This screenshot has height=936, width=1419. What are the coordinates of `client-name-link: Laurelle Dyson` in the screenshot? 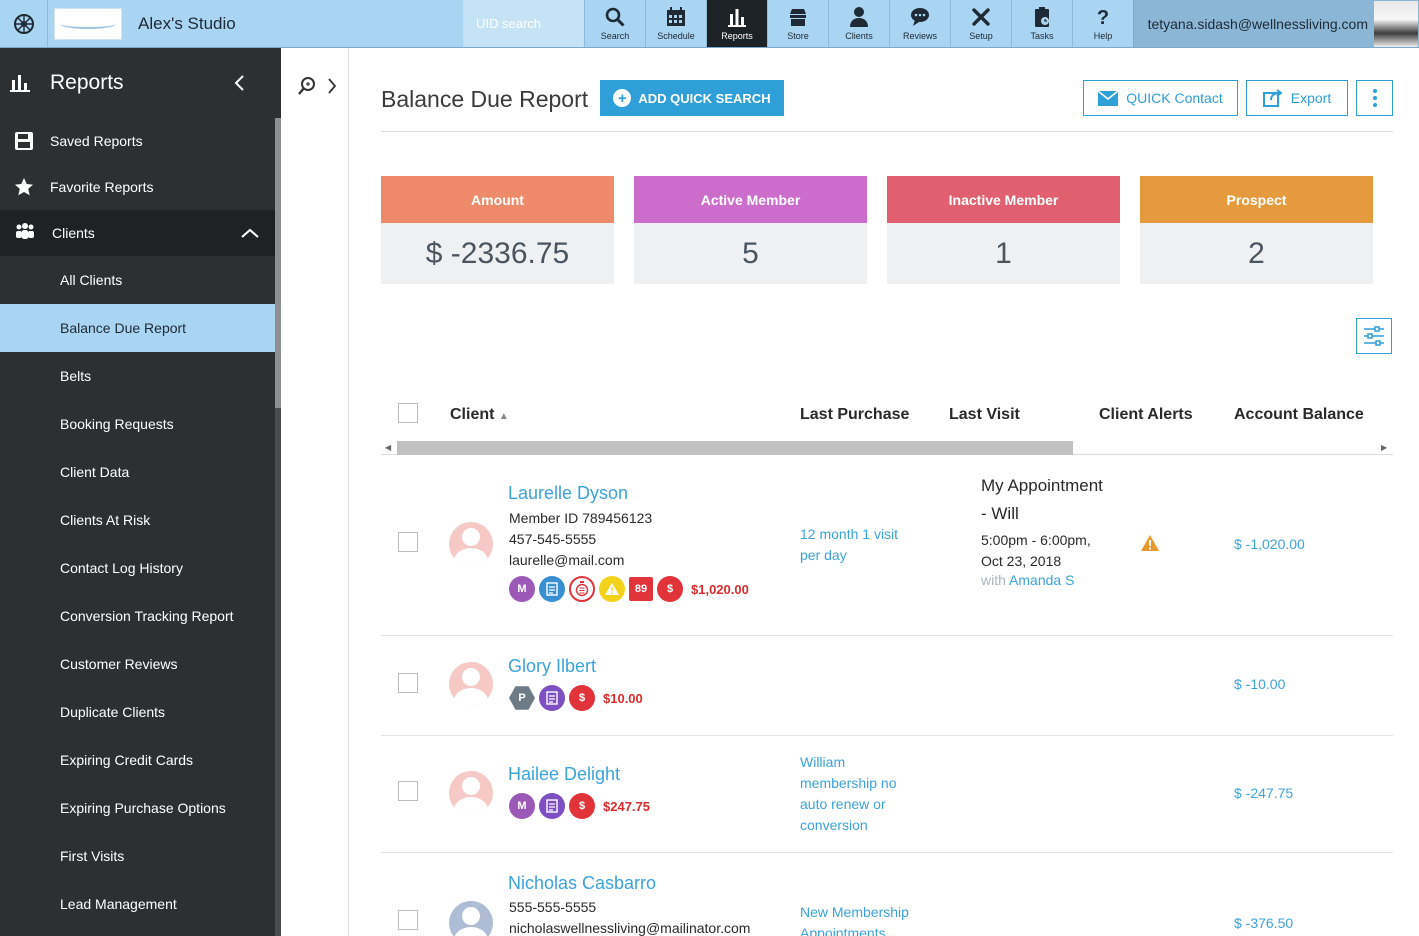 It's located at (568, 493).